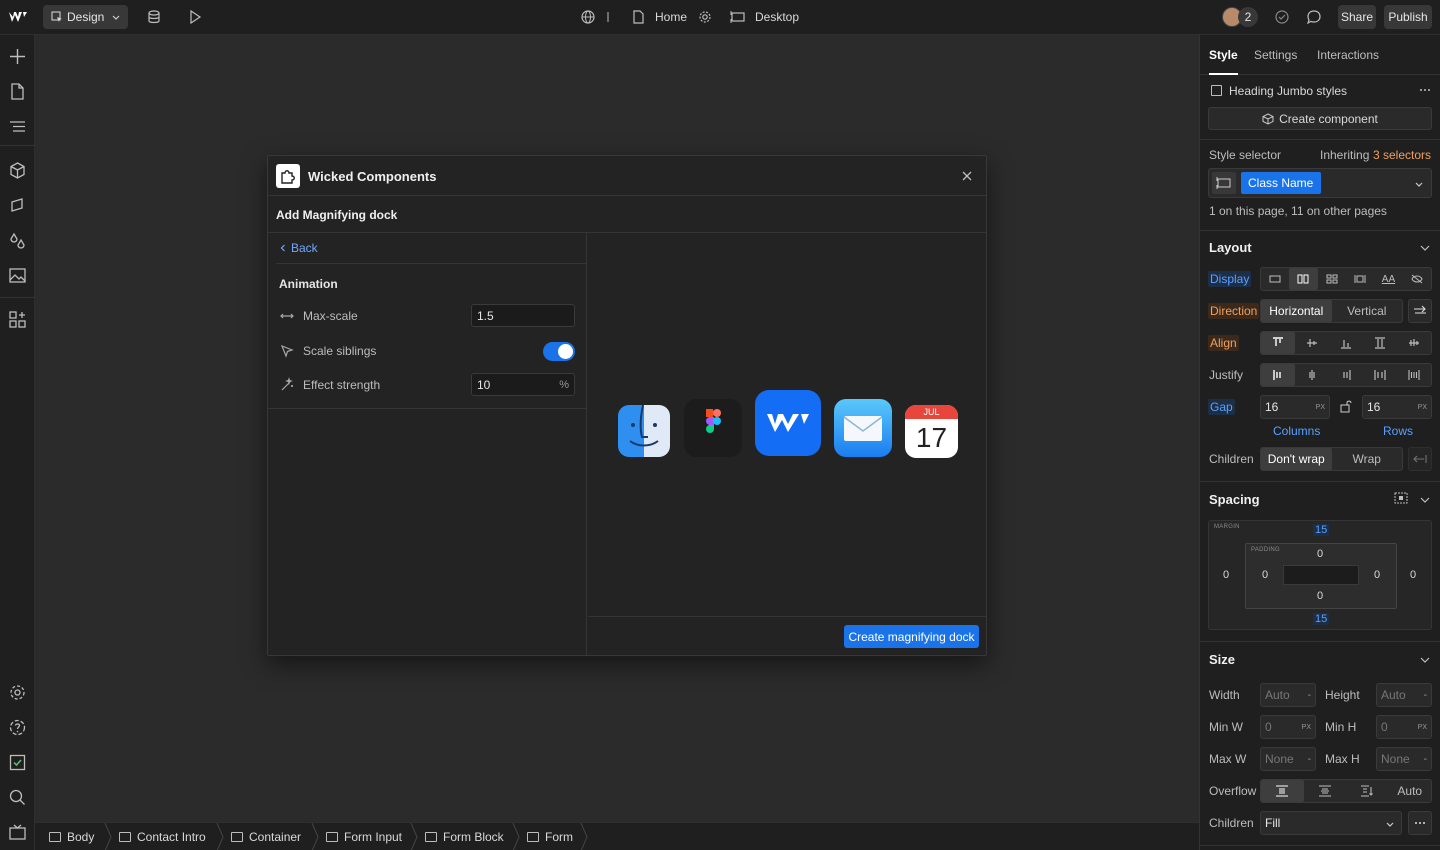 The image size is (1440, 850). I want to click on padding-top-value: 0, so click(1320, 554).